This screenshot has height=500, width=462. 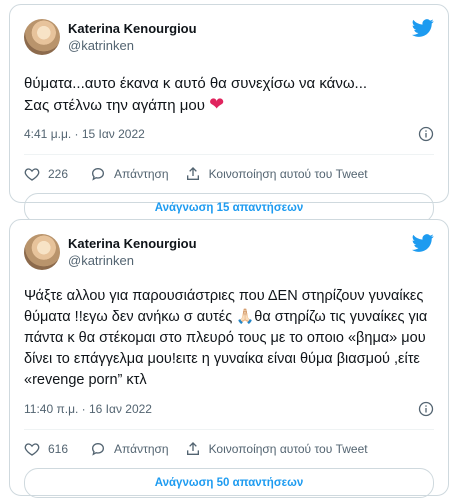 I want to click on read-replies-button: Ανάγνωση 50 απαντήσεων, so click(x=229, y=483).